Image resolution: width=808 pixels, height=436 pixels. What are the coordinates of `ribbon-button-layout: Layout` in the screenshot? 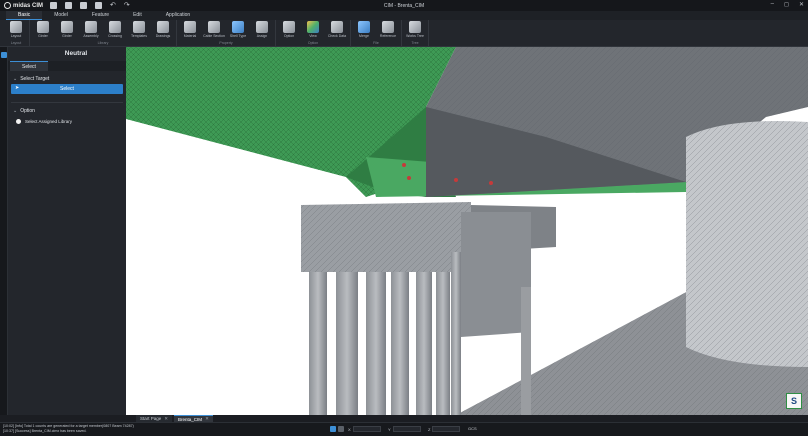 It's located at (16, 29).